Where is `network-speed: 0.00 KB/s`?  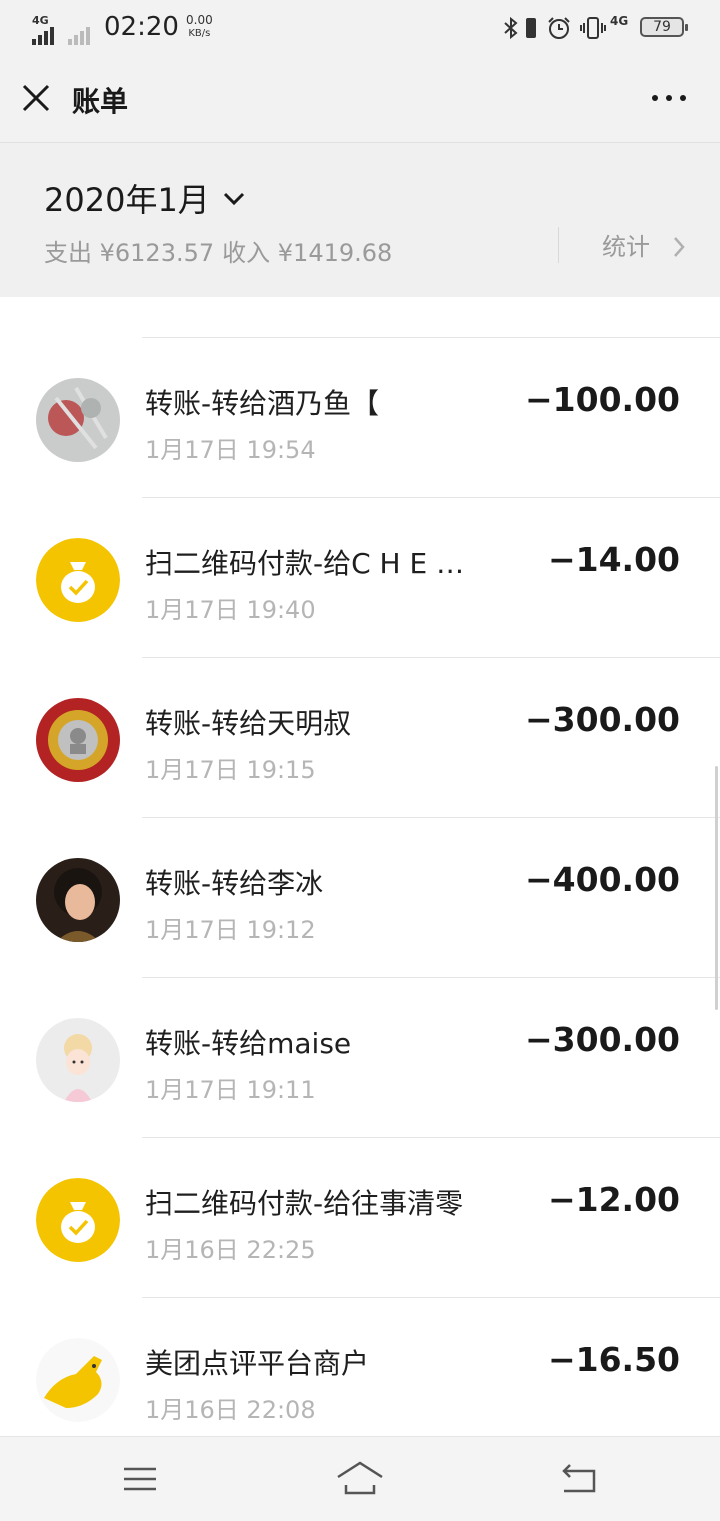 network-speed: 0.00 KB/s is located at coordinates (199, 27).